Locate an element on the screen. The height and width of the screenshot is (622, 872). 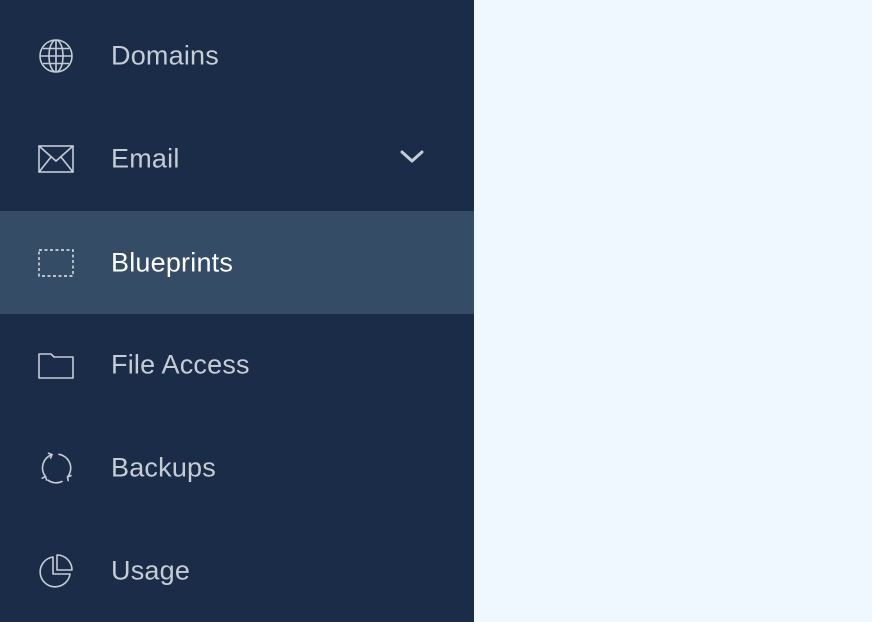
pie-chart-icon is located at coordinates (56, 571).